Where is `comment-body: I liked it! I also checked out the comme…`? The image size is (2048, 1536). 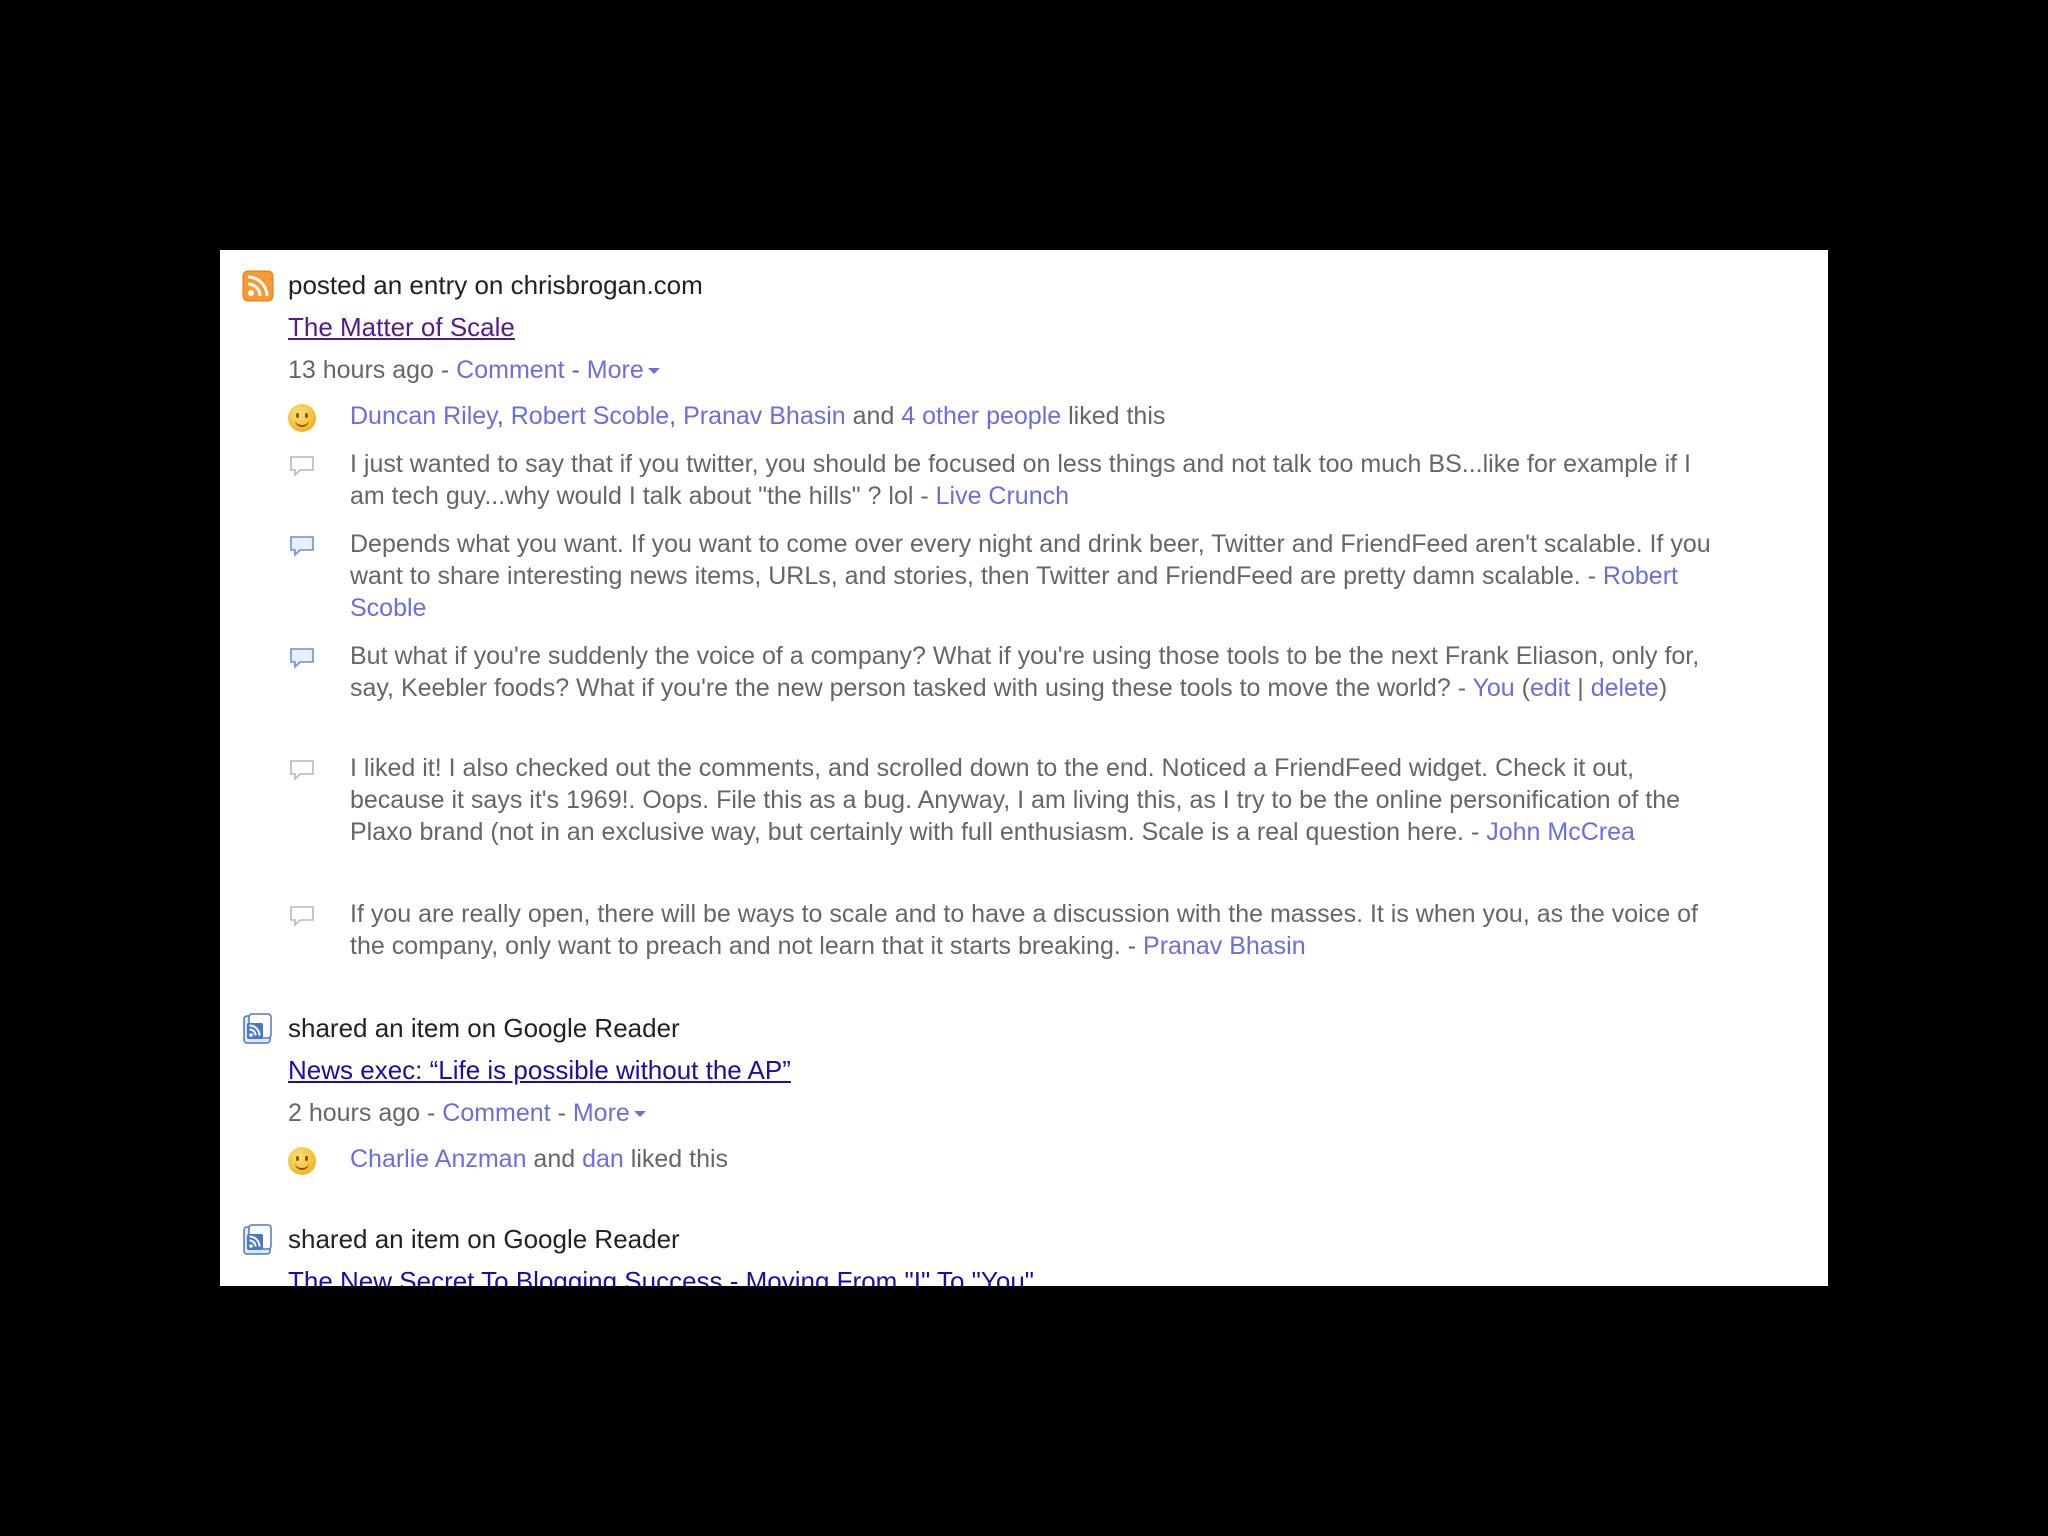
comment-body: I liked it! I also checked out the comme… is located at coordinates (1015, 800).